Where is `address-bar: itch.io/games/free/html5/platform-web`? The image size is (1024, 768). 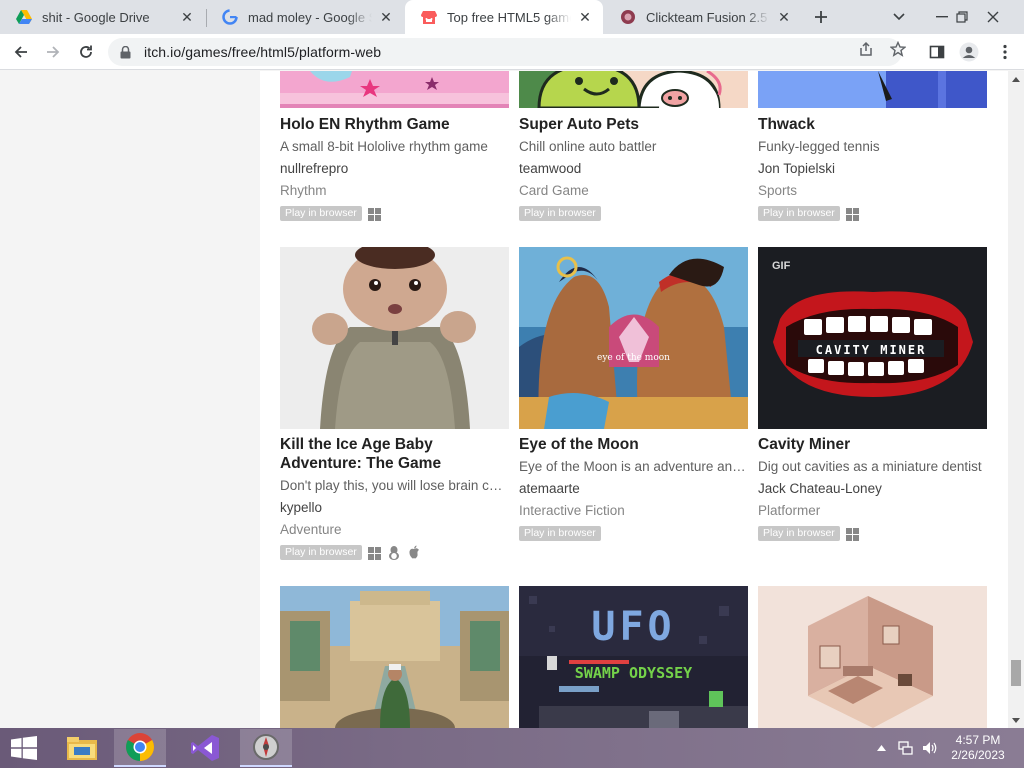
address-bar: itch.io/games/free/html5/platform-web is located at coordinates (505, 52).